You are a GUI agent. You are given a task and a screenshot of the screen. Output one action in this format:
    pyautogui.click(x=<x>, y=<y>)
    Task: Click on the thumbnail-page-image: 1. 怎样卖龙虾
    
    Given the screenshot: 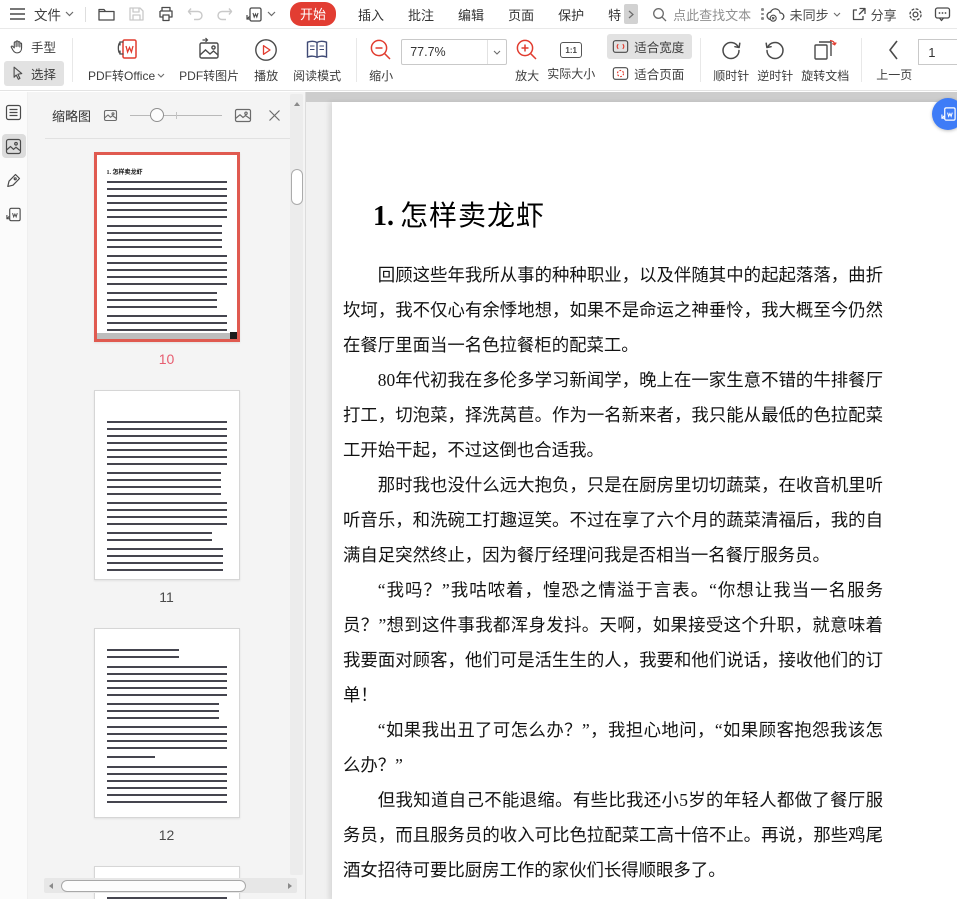 What is the action you would take?
    pyautogui.click(x=166, y=247)
    